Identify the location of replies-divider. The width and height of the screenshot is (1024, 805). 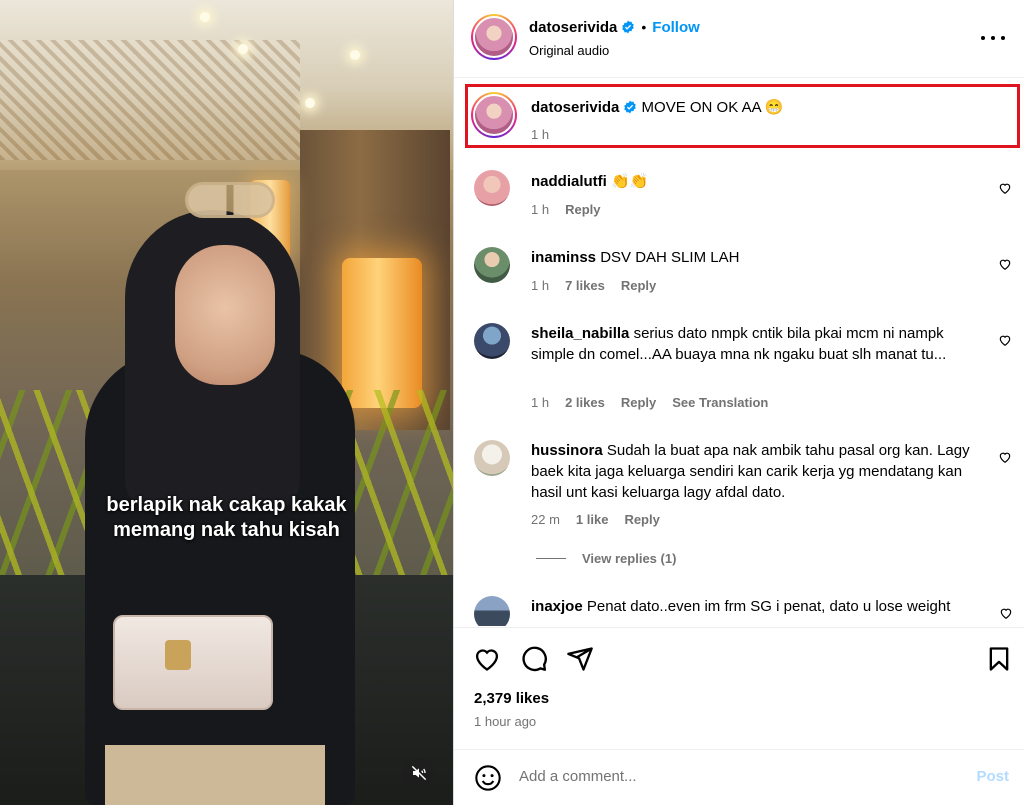
(551, 558).